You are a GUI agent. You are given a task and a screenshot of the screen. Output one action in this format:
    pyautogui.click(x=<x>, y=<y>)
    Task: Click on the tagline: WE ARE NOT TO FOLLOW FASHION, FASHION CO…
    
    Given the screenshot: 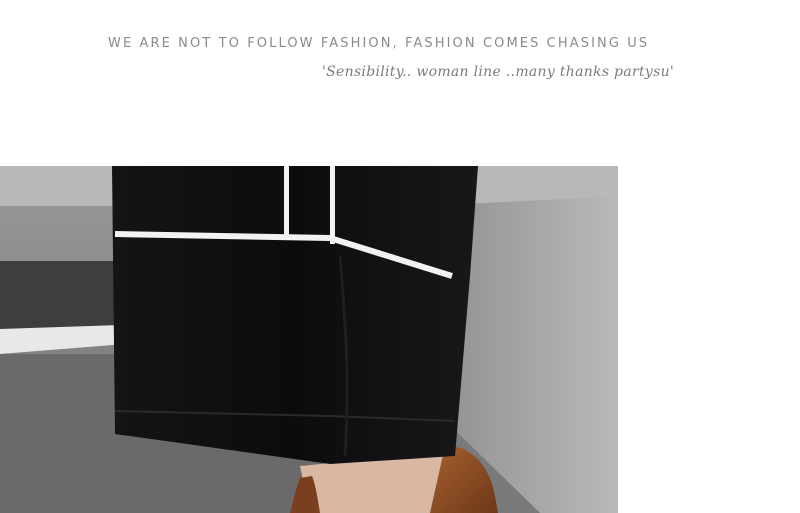 What is the action you would take?
    pyautogui.click(x=379, y=43)
    